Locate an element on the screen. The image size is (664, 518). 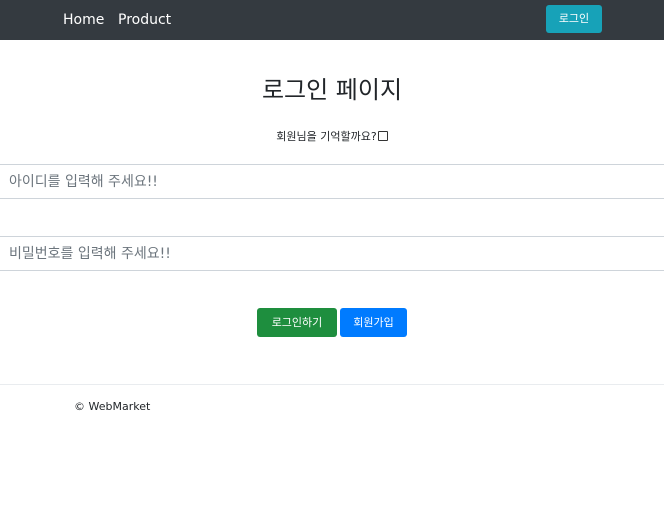
footer-copyright: © WebMarket is located at coordinates (112, 406).